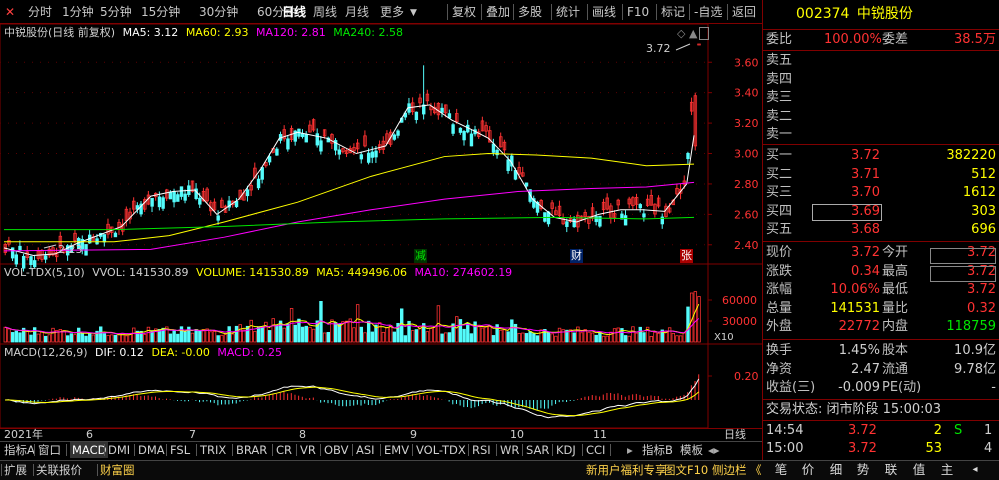  What do you see at coordinates (691, 450) in the screenshot?
I see `indicator-tab-extra-1: 模板` at bounding box center [691, 450].